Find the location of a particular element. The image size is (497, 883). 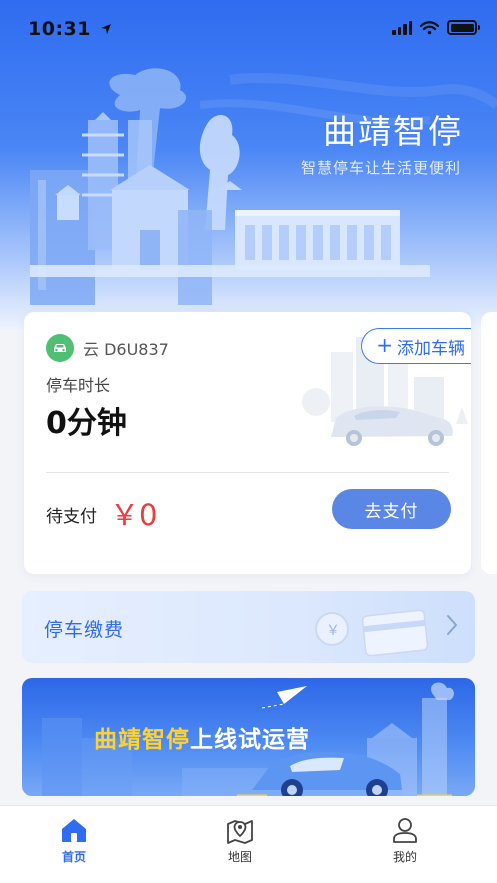

parking-fee-label: 停车缴费 is located at coordinates (84, 630).